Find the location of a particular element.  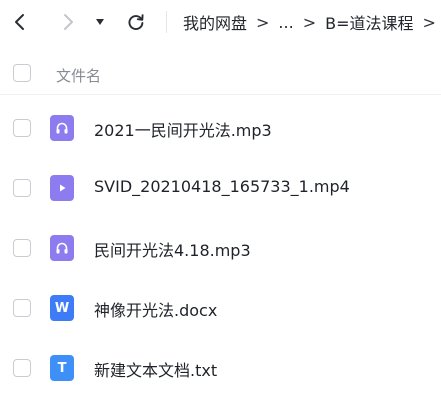

file-row: T 新建文本文档.txt is located at coordinates (220, 368).